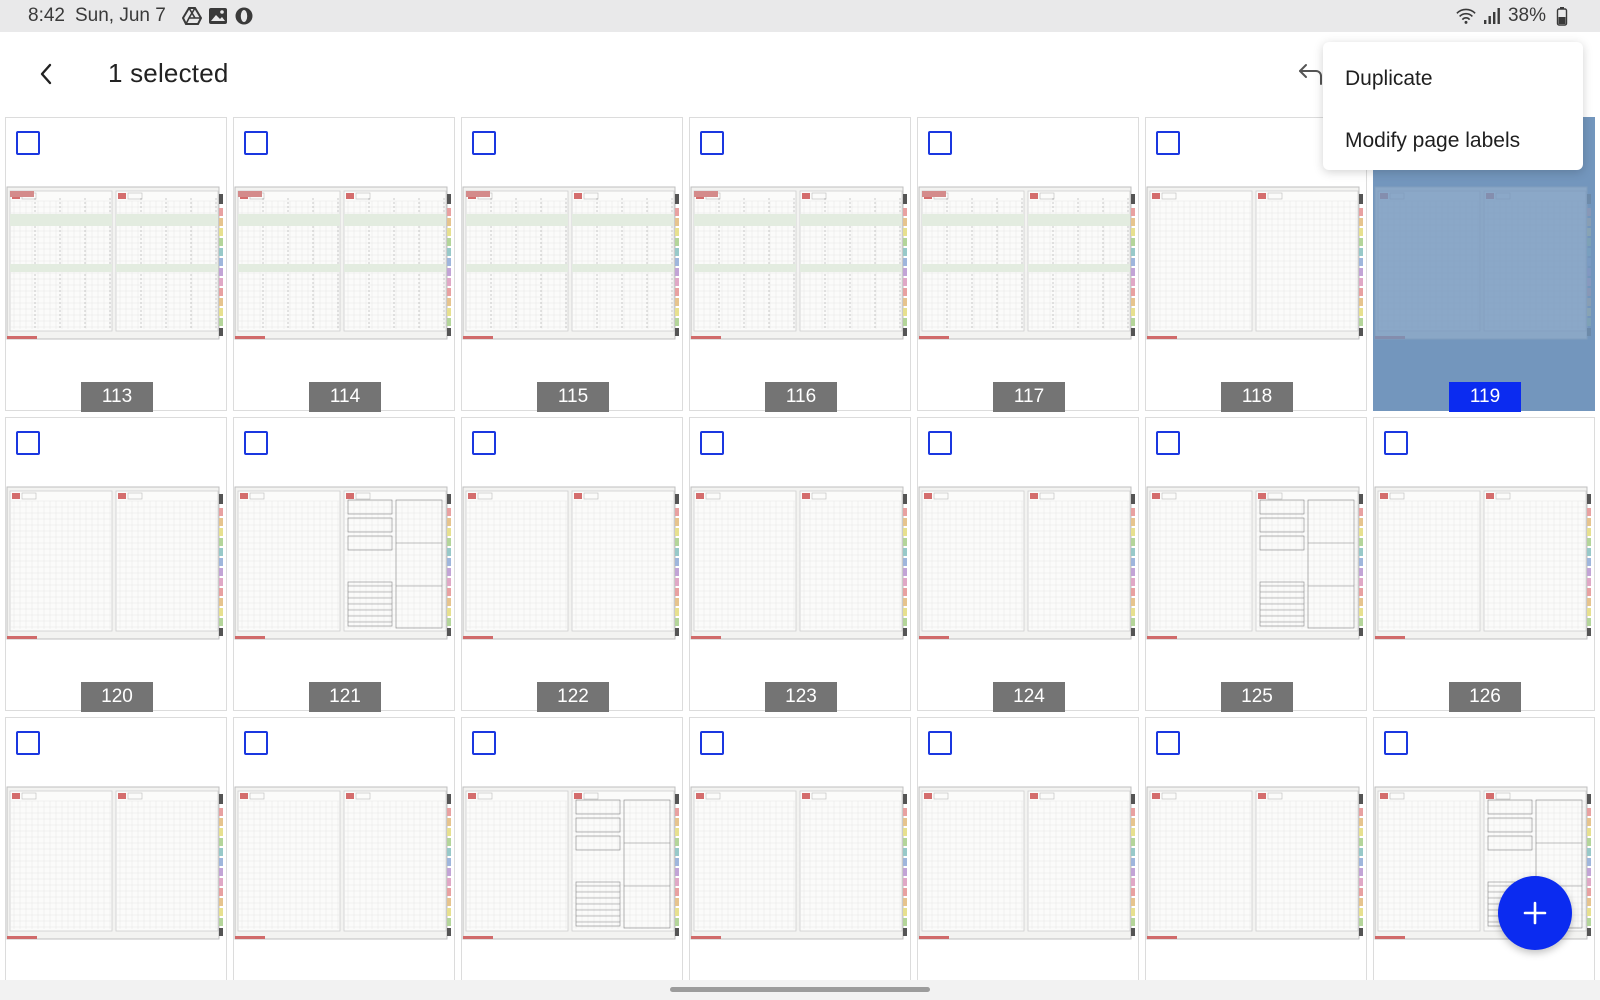 The width and height of the screenshot is (1600, 1000). What do you see at coordinates (1484, 858) in the screenshot?
I see `page-thumbnail: 133` at bounding box center [1484, 858].